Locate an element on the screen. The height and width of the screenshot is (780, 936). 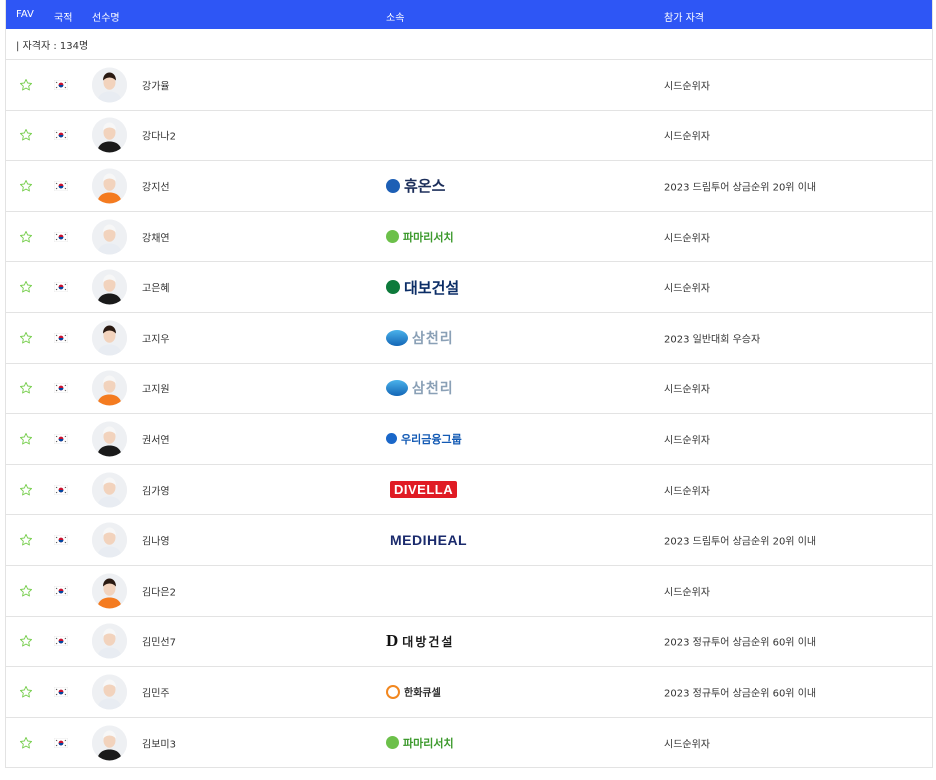
player-name: 김다은2 is located at coordinates (159, 590).